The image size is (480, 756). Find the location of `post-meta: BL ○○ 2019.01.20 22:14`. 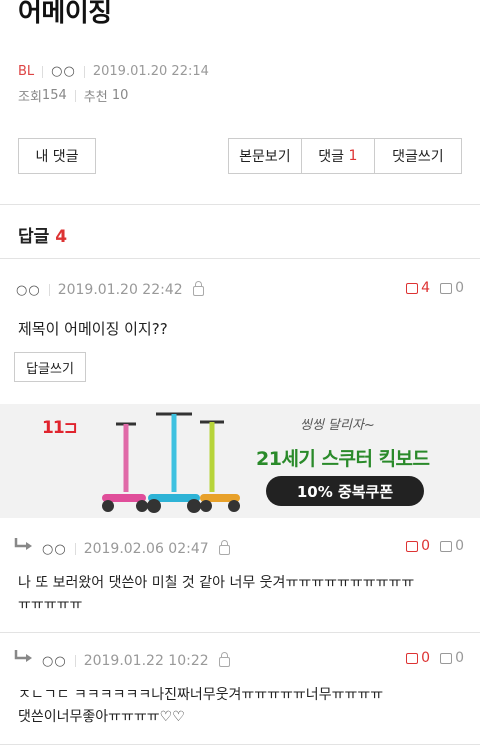

post-meta: BL ○○ 2019.01.20 22:14 is located at coordinates (113, 71).